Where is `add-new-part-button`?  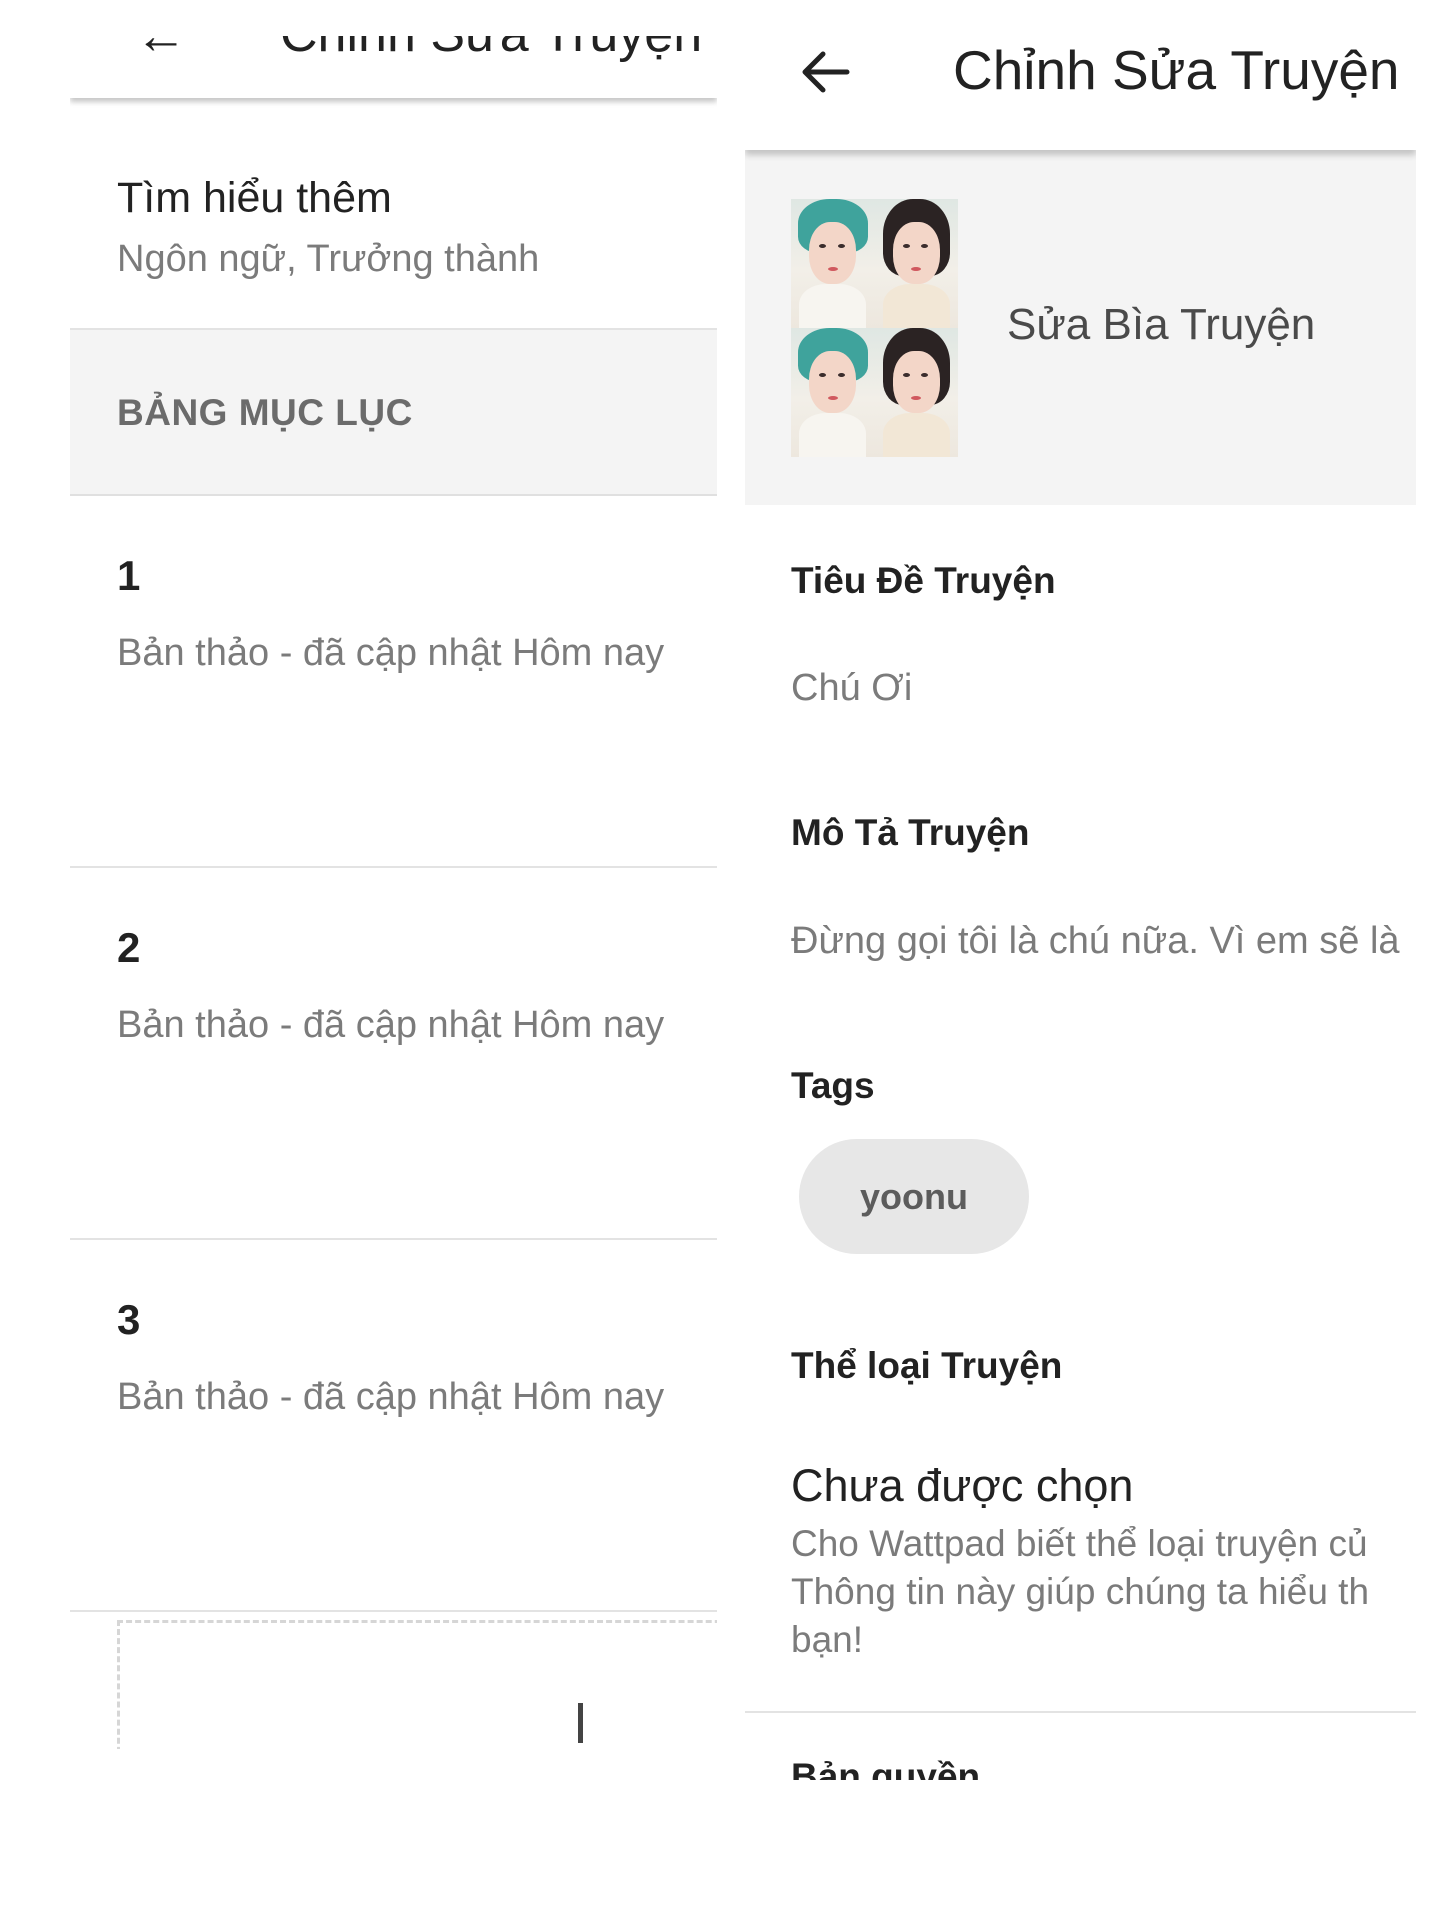 add-new-part-button is located at coordinates (417, 1684).